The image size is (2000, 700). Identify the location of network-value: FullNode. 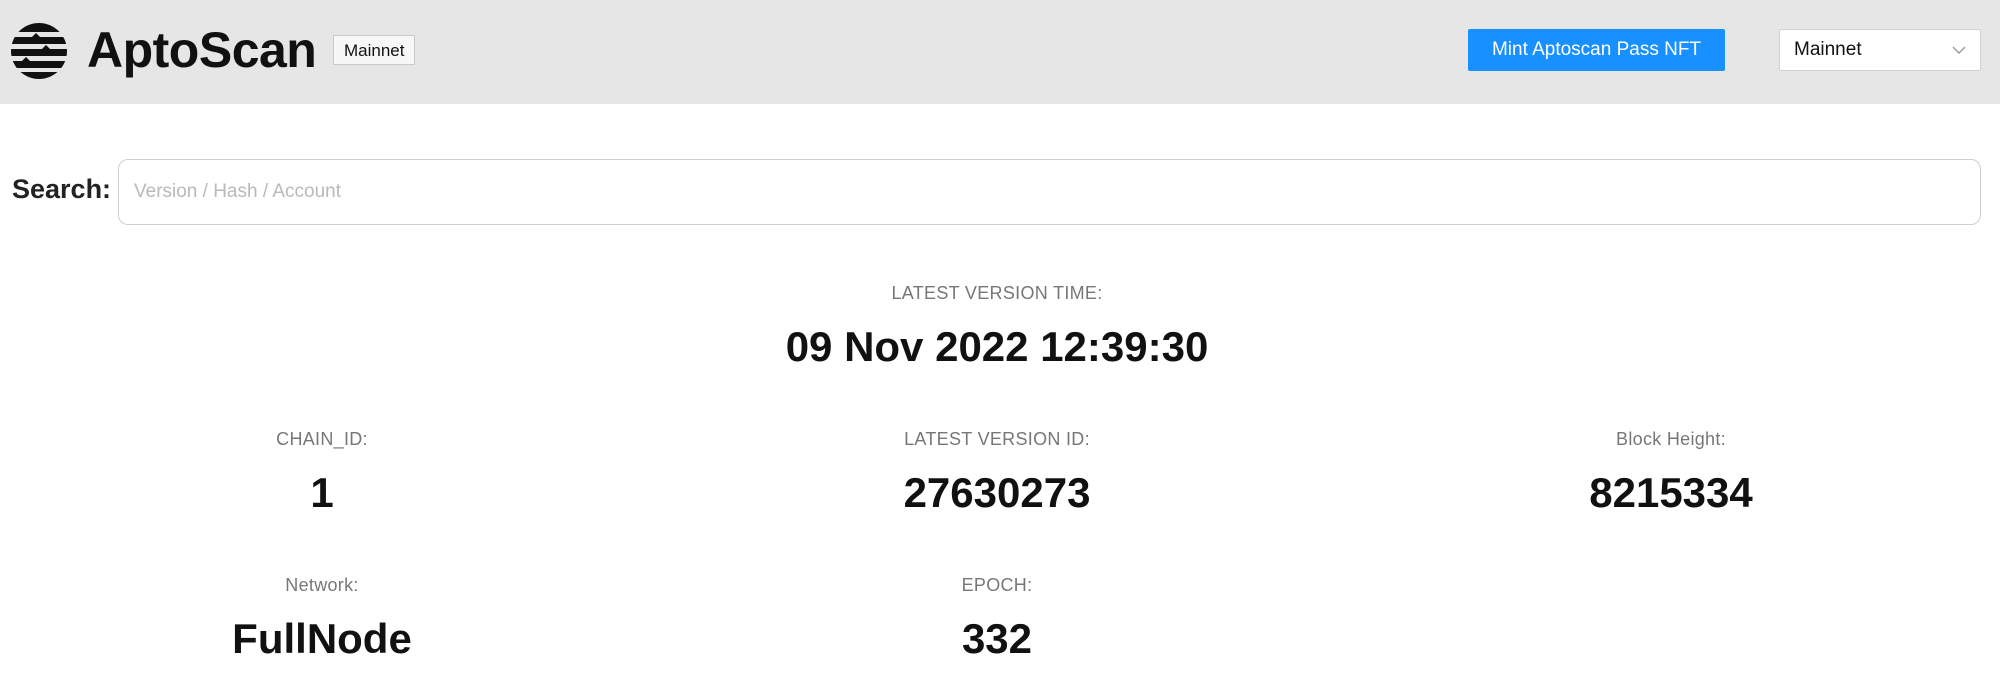
(322, 638).